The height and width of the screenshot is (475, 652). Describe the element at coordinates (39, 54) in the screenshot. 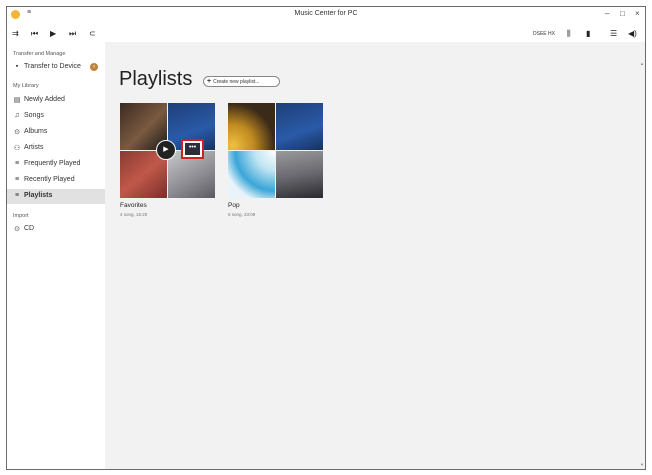

I see `transfer-header: Transfer and Manage` at that location.